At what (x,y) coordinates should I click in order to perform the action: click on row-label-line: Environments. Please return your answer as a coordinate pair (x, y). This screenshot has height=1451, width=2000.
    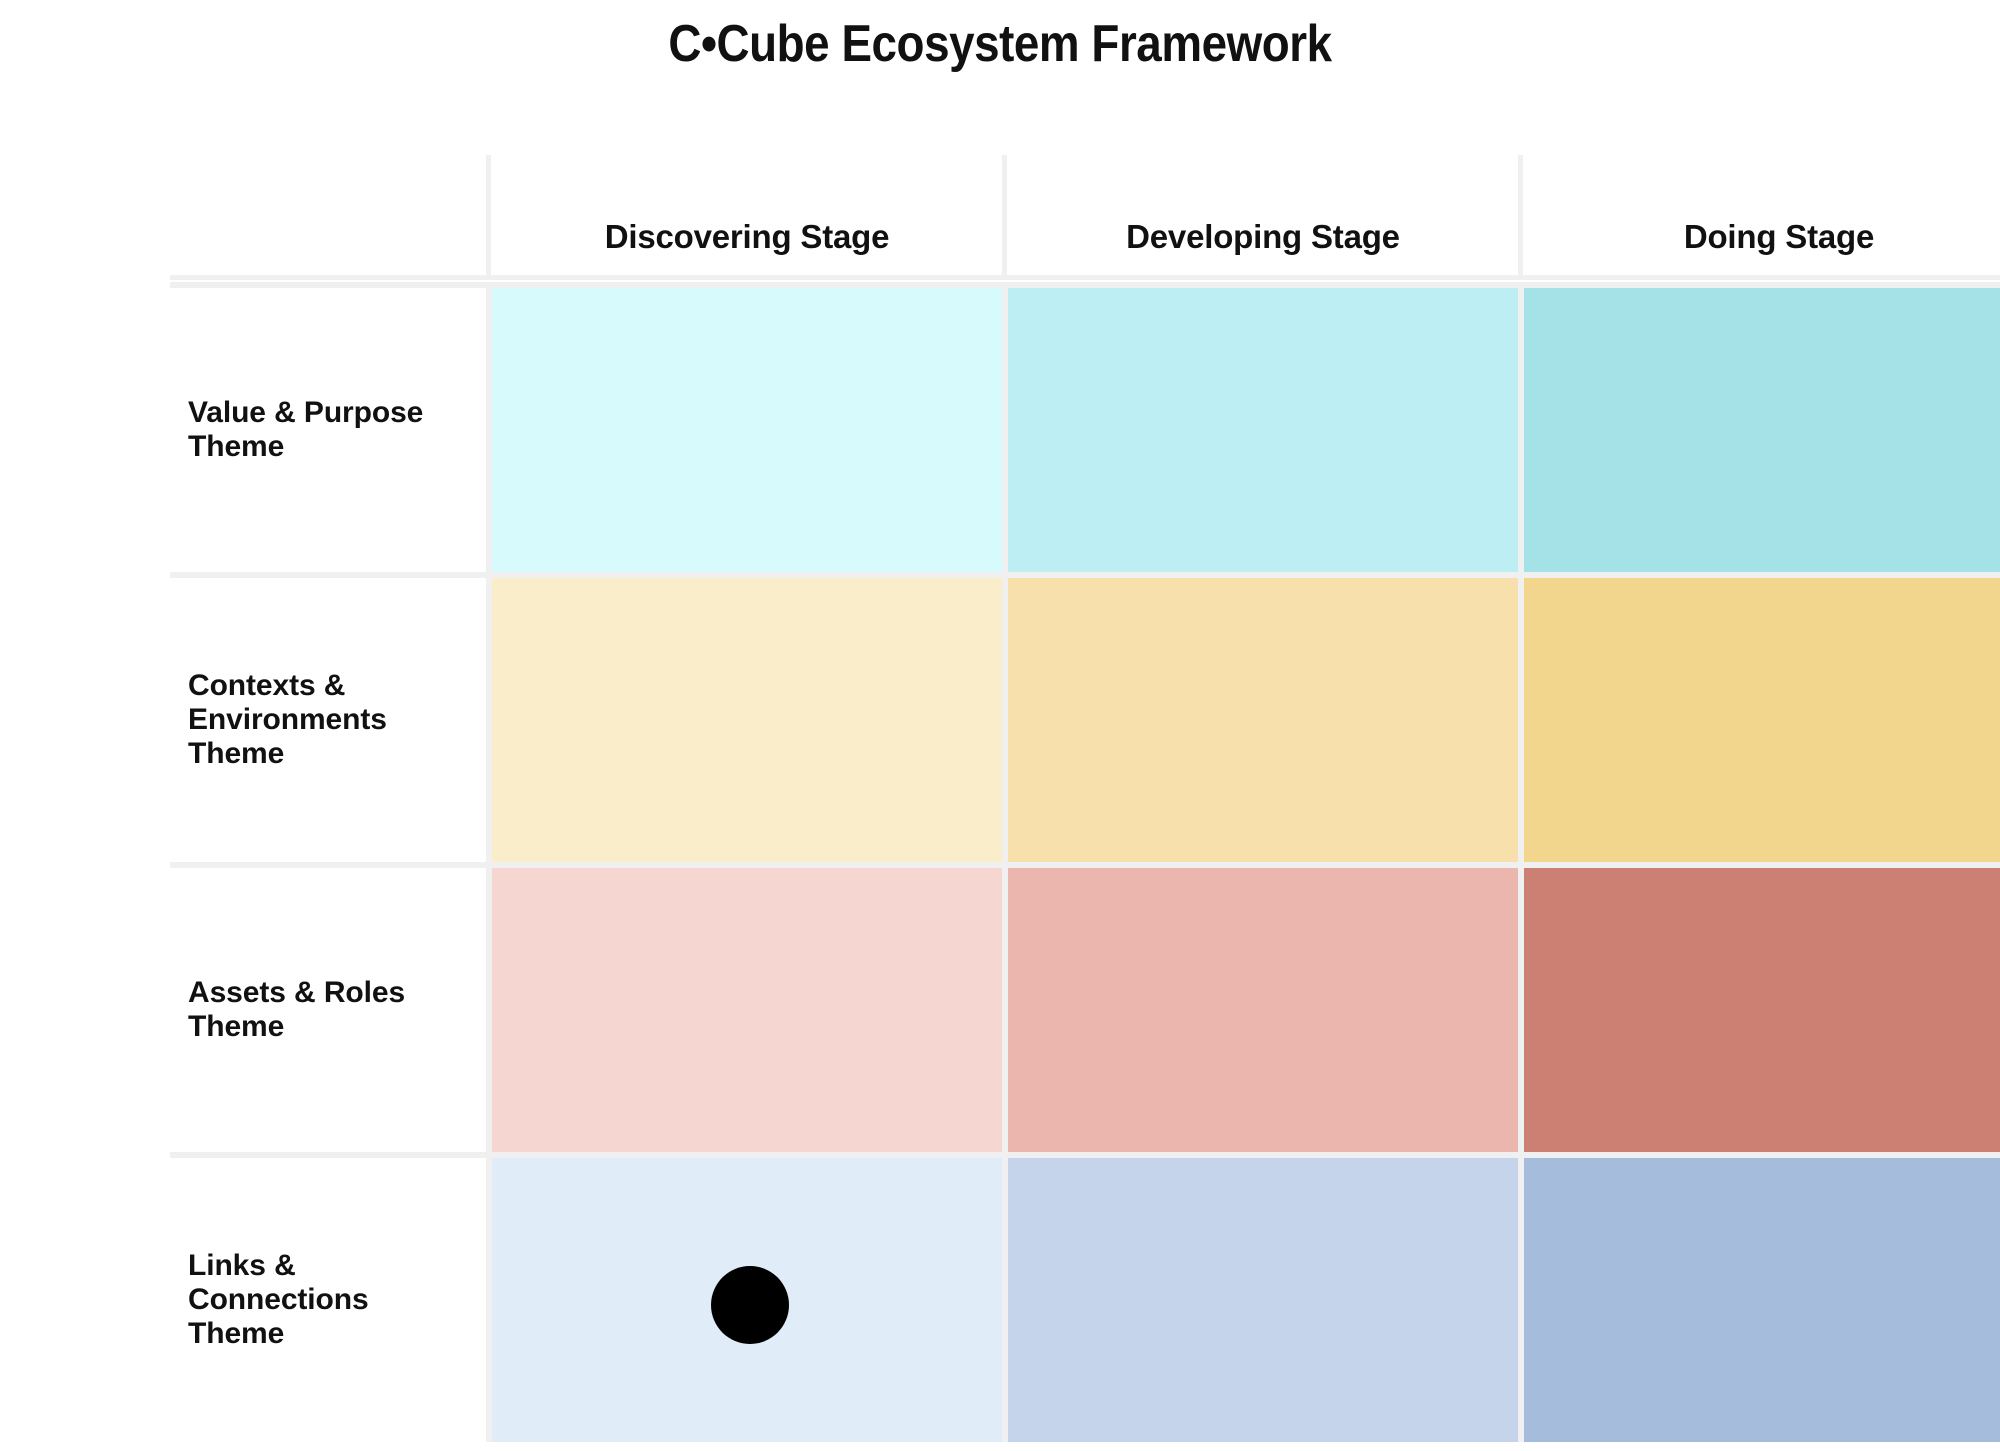
    Looking at the image, I should click on (287, 720).